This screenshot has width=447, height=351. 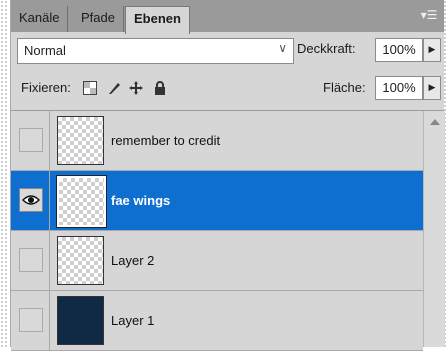 I want to click on layer-list-scrollbar, so click(x=434, y=229).